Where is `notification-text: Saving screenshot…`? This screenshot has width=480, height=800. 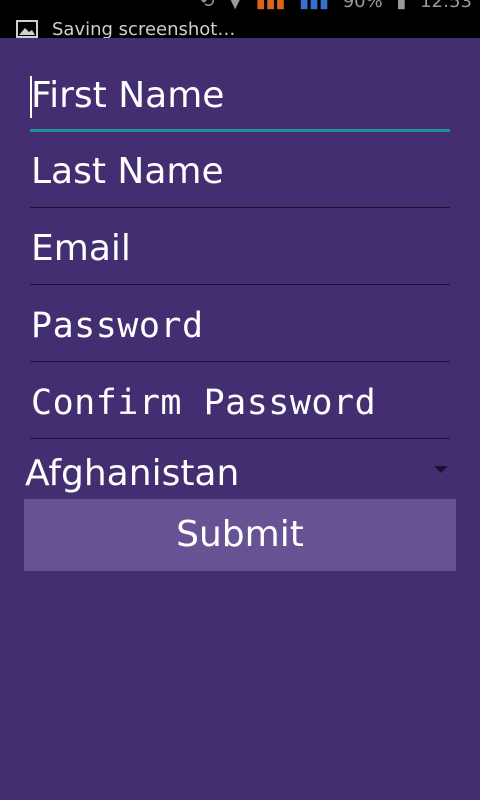
notification-text: Saving screenshot… is located at coordinates (144, 28).